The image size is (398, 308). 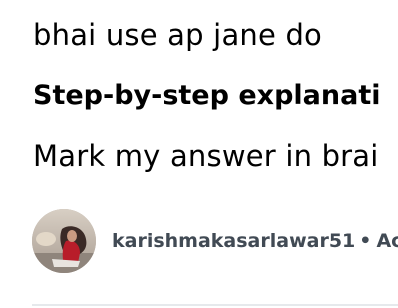 I want to click on answer-text-line: bhai use ap jane do, so click(x=177, y=35).